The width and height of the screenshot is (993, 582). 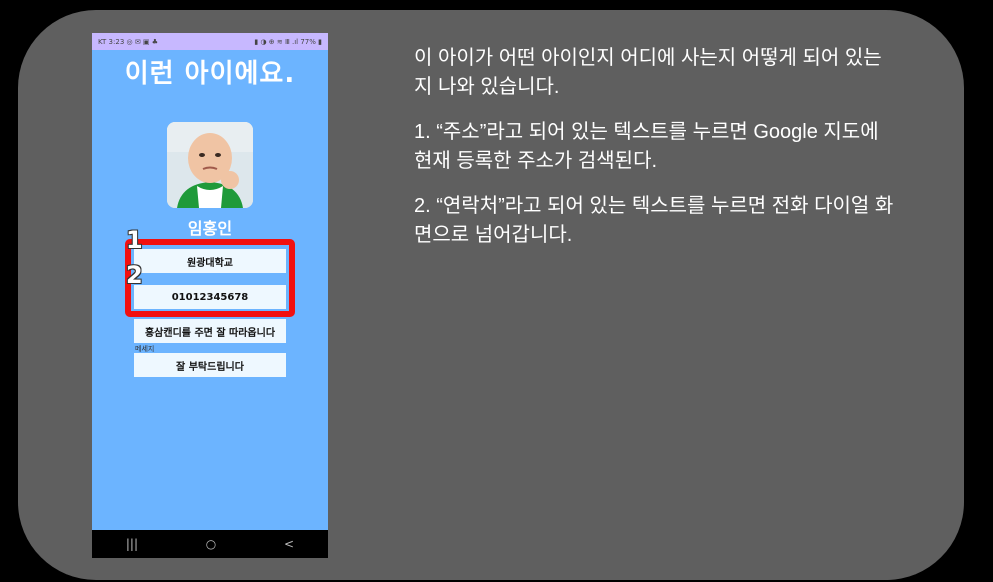 I want to click on profile-photo, so click(x=210, y=165).